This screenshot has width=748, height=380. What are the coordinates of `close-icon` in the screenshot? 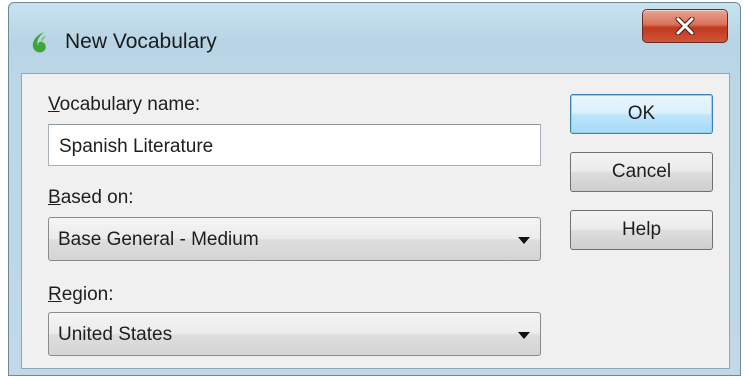 It's located at (685, 26).